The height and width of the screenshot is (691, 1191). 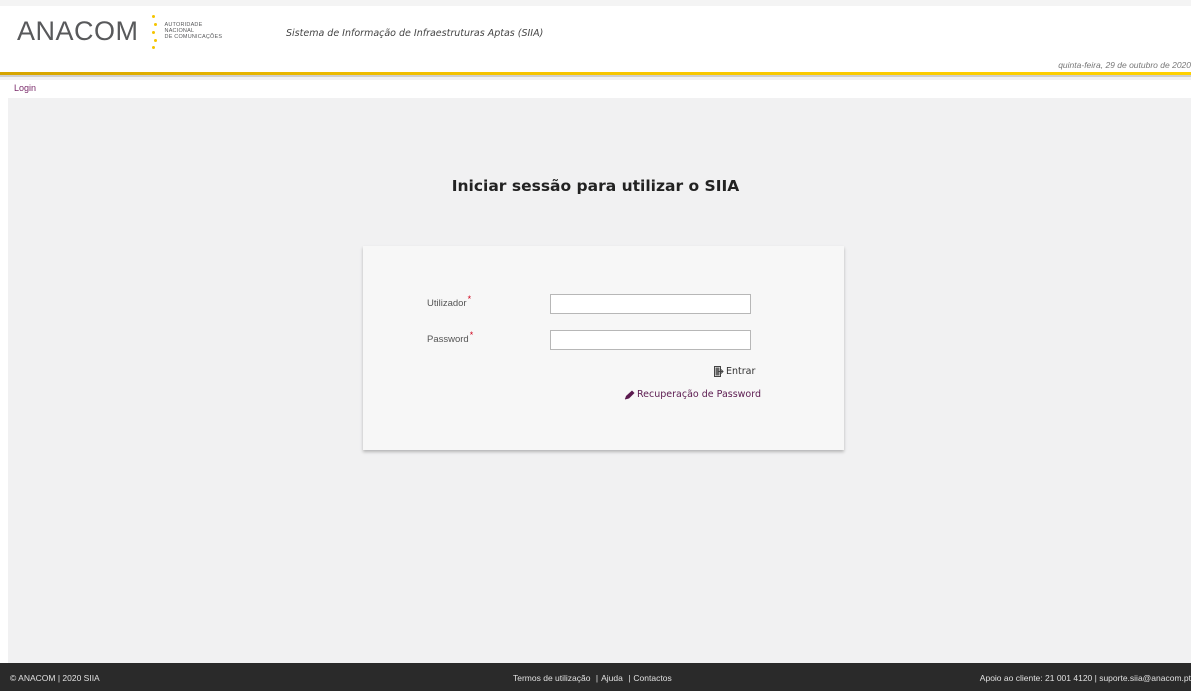 What do you see at coordinates (154, 31) in the screenshot?
I see `logo-dots-icon` at bounding box center [154, 31].